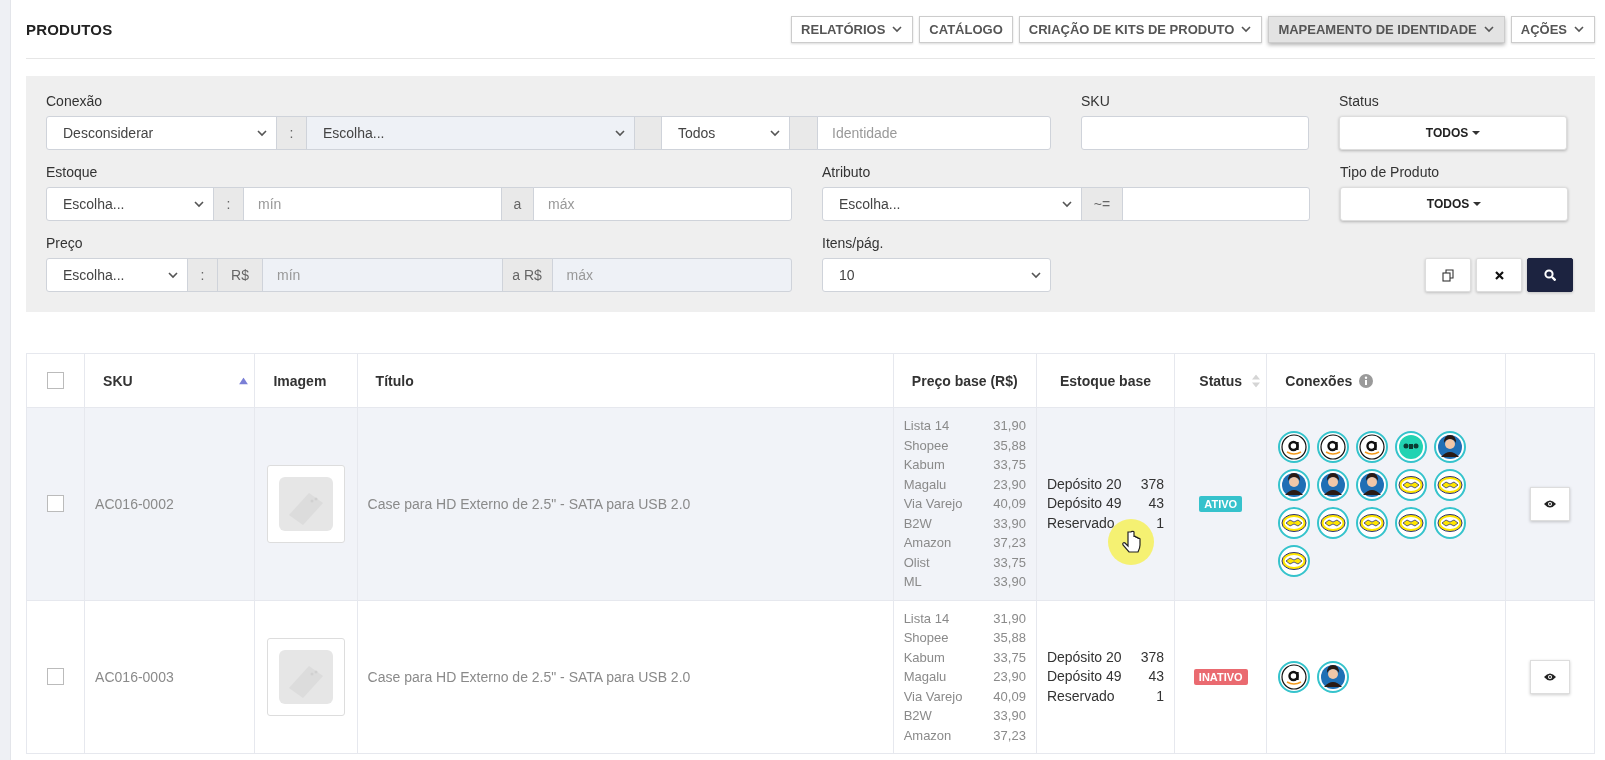  Describe the element at coordinates (1319, 380) in the screenshot. I see `column-header: Conexões` at that location.